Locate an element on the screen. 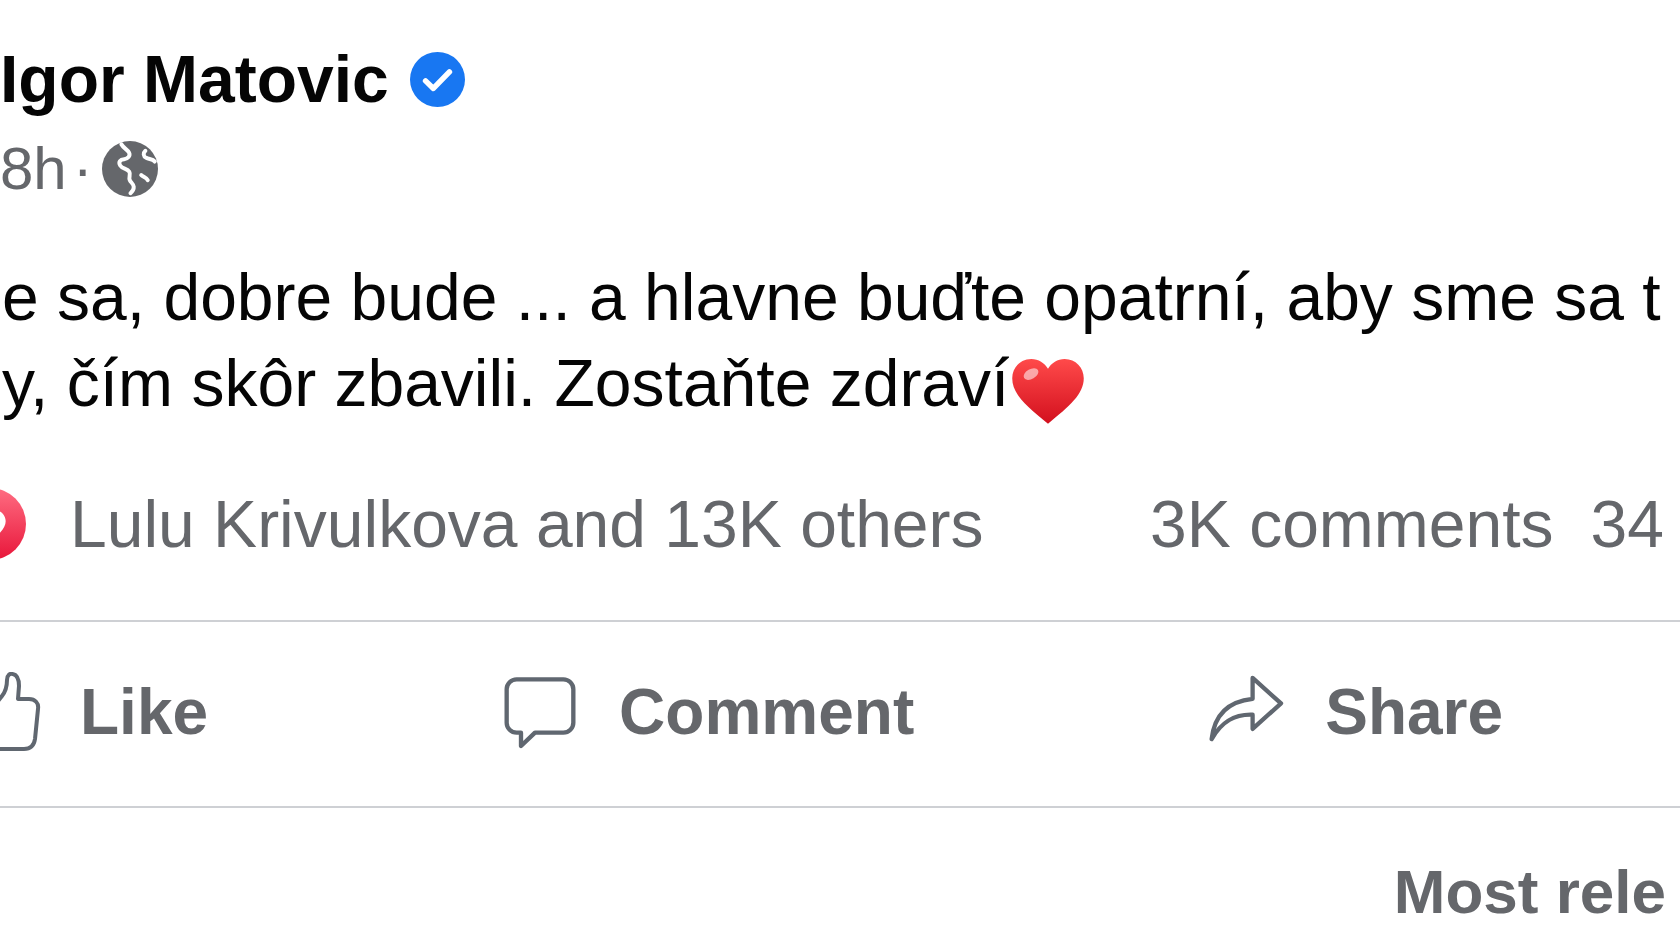  comment-button: Comment is located at coordinates (707, 712).